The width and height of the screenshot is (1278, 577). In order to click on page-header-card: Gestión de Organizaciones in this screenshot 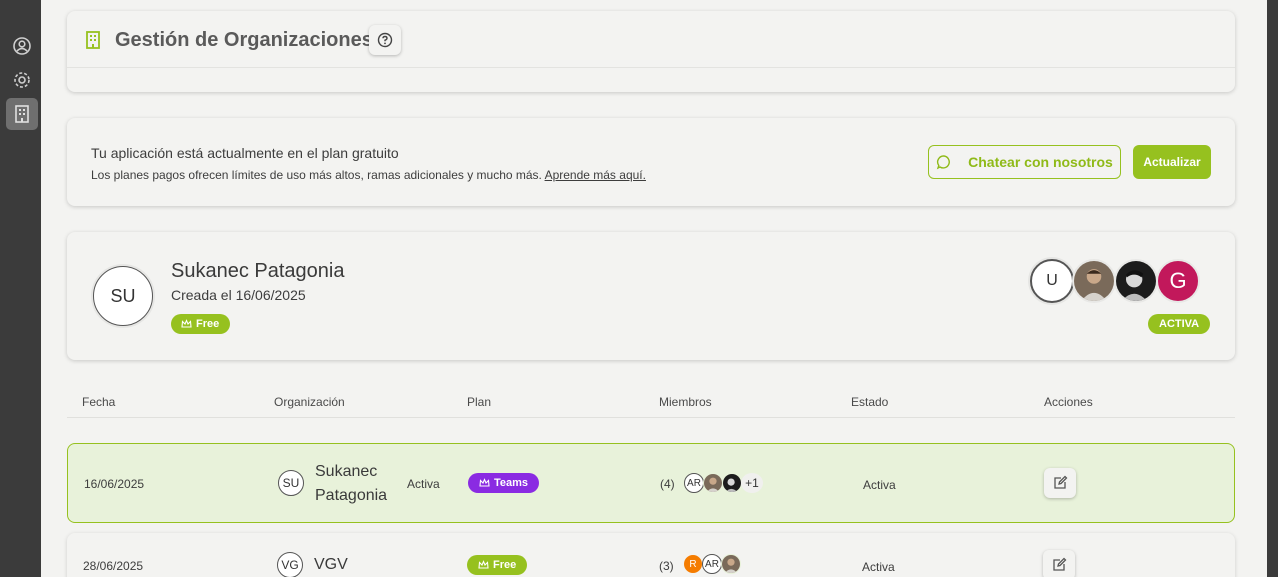, I will do `click(651, 51)`.